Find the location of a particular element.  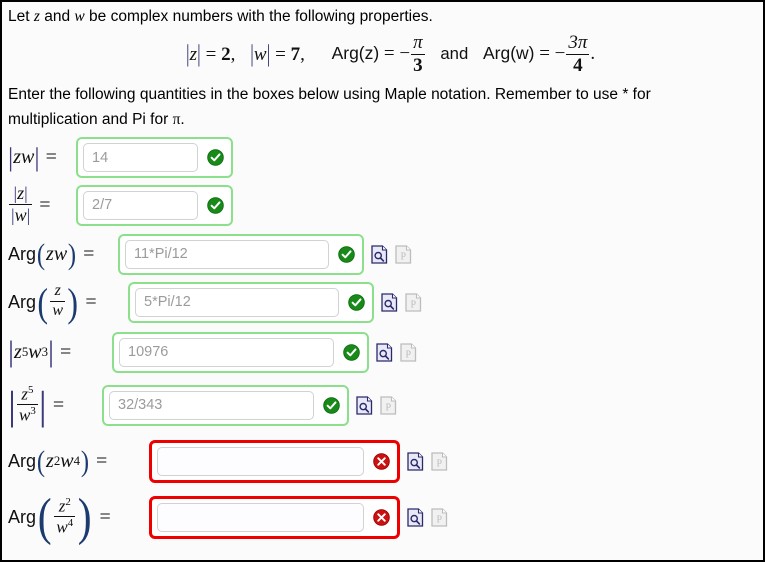

row-tools-mod-z5-w3: P is located at coordinates (400, 352).